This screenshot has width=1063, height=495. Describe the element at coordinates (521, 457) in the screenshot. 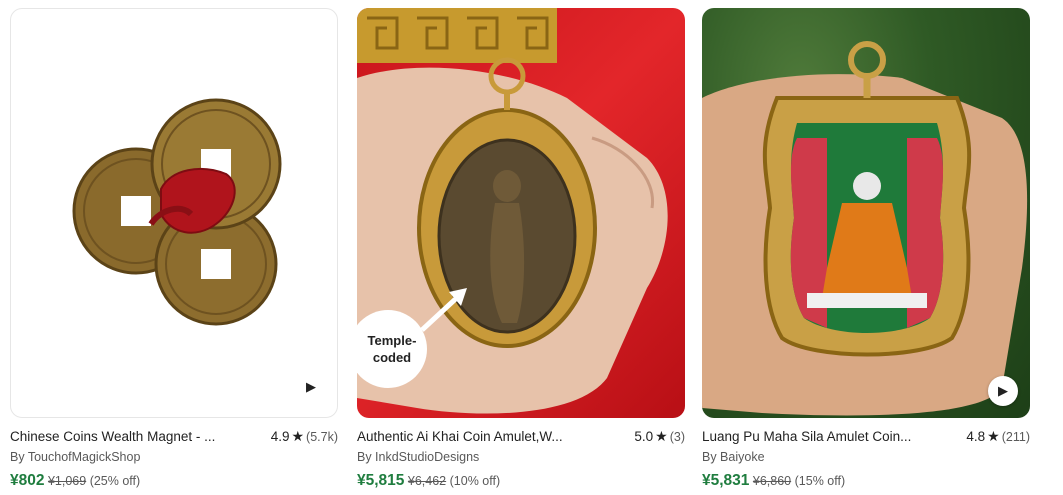

I see `seller-name: By InkdStudioDesigns` at that location.